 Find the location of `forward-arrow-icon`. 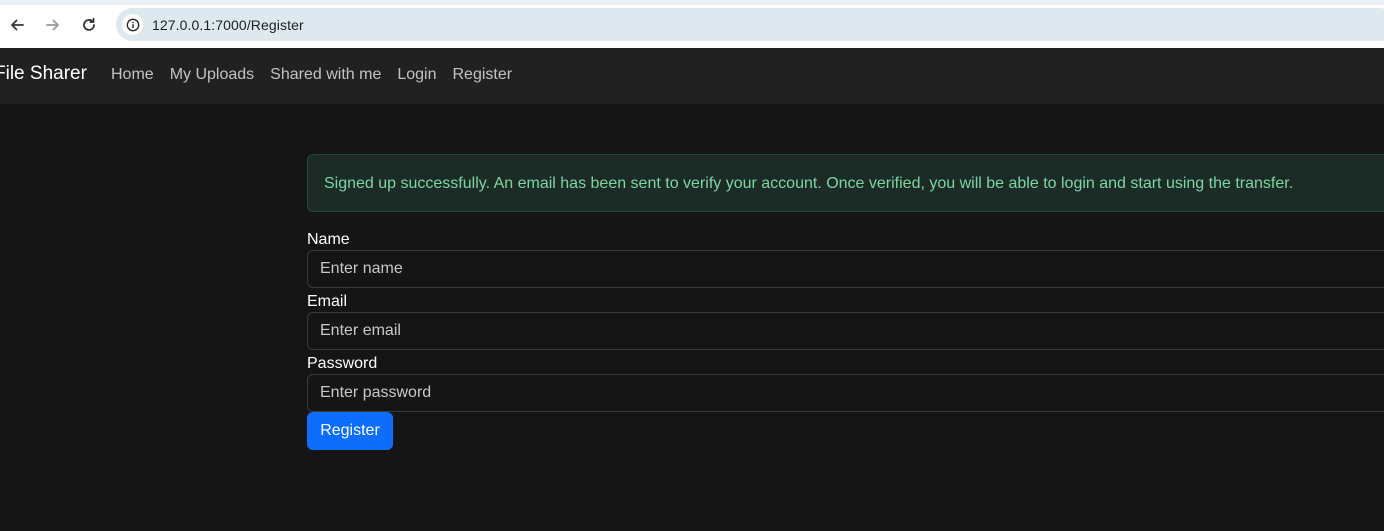

forward-arrow-icon is located at coordinates (53, 25).